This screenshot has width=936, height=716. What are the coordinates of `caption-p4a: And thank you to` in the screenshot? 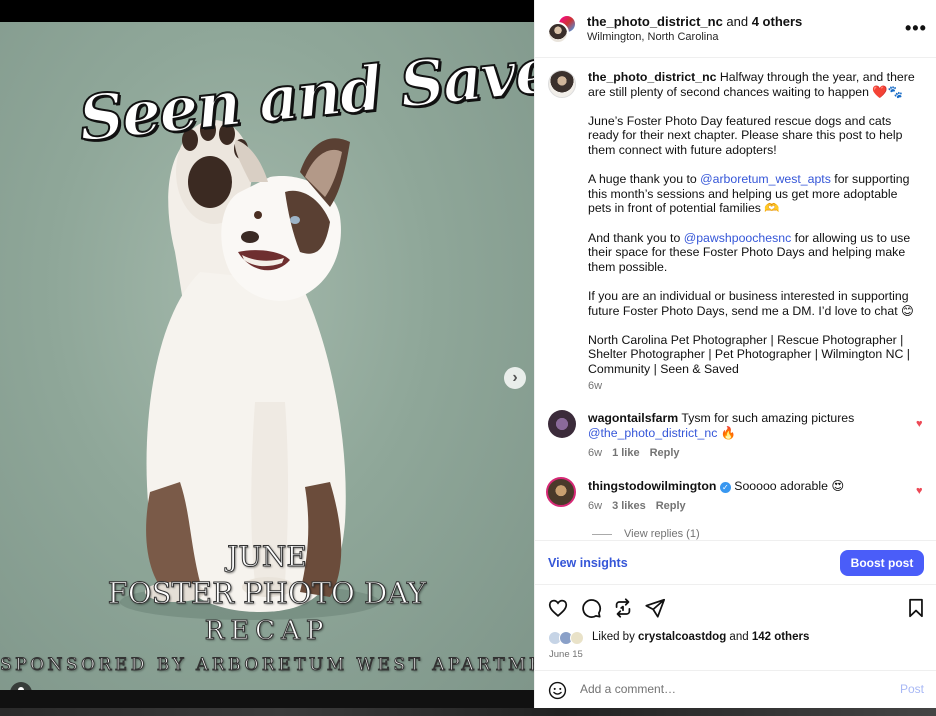 It's located at (636, 237).